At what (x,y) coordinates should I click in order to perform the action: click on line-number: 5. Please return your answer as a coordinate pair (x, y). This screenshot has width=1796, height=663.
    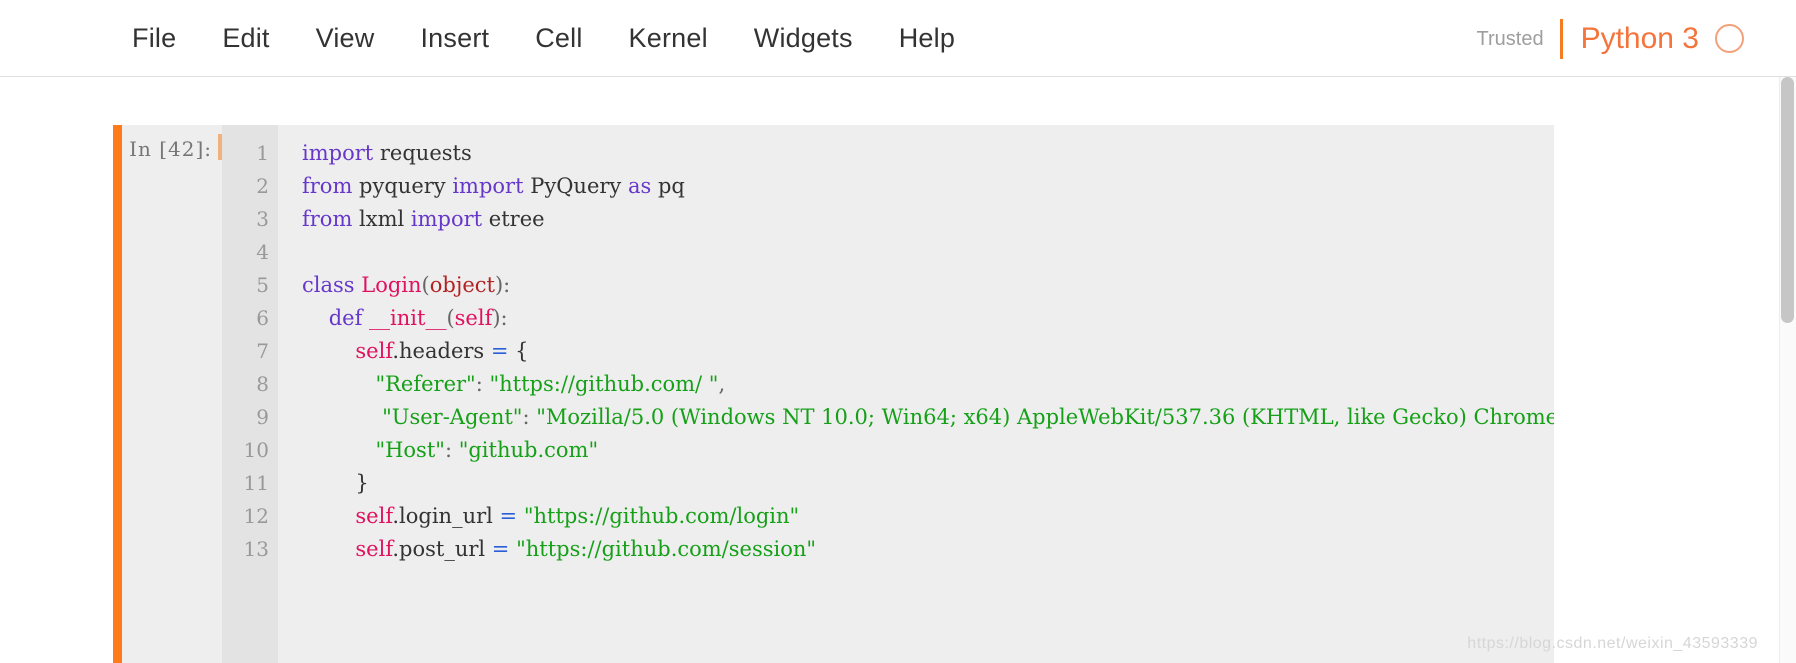
    Looking at the image, I should click on (262, 285).